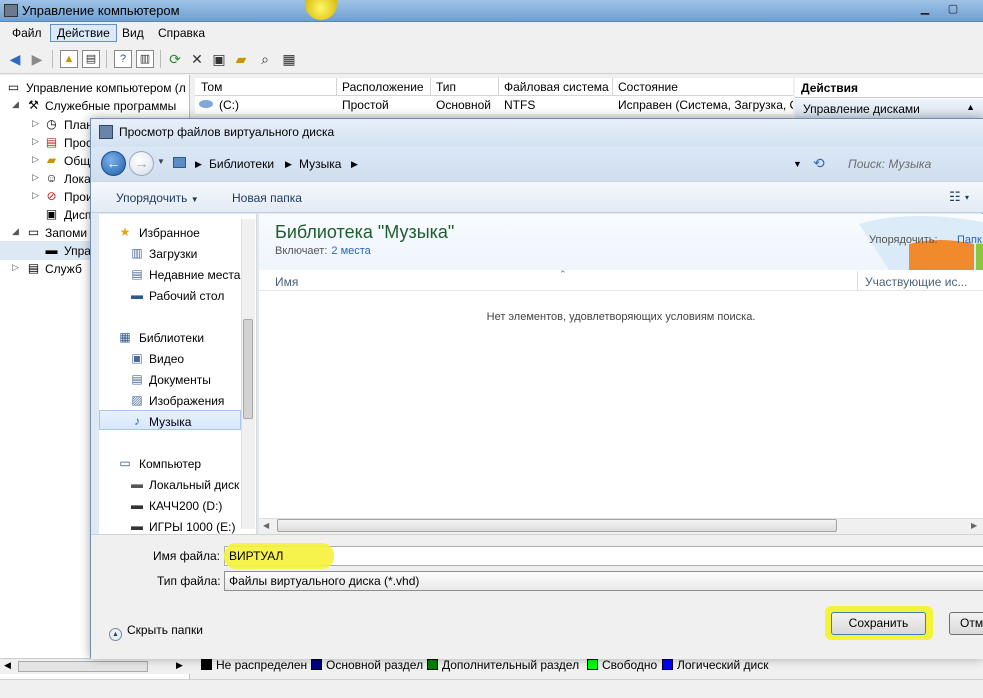  What do you see at coordinates (83, 666) in the screenshot?
I see `scroll-thumb` at bounding box center [83, 666].